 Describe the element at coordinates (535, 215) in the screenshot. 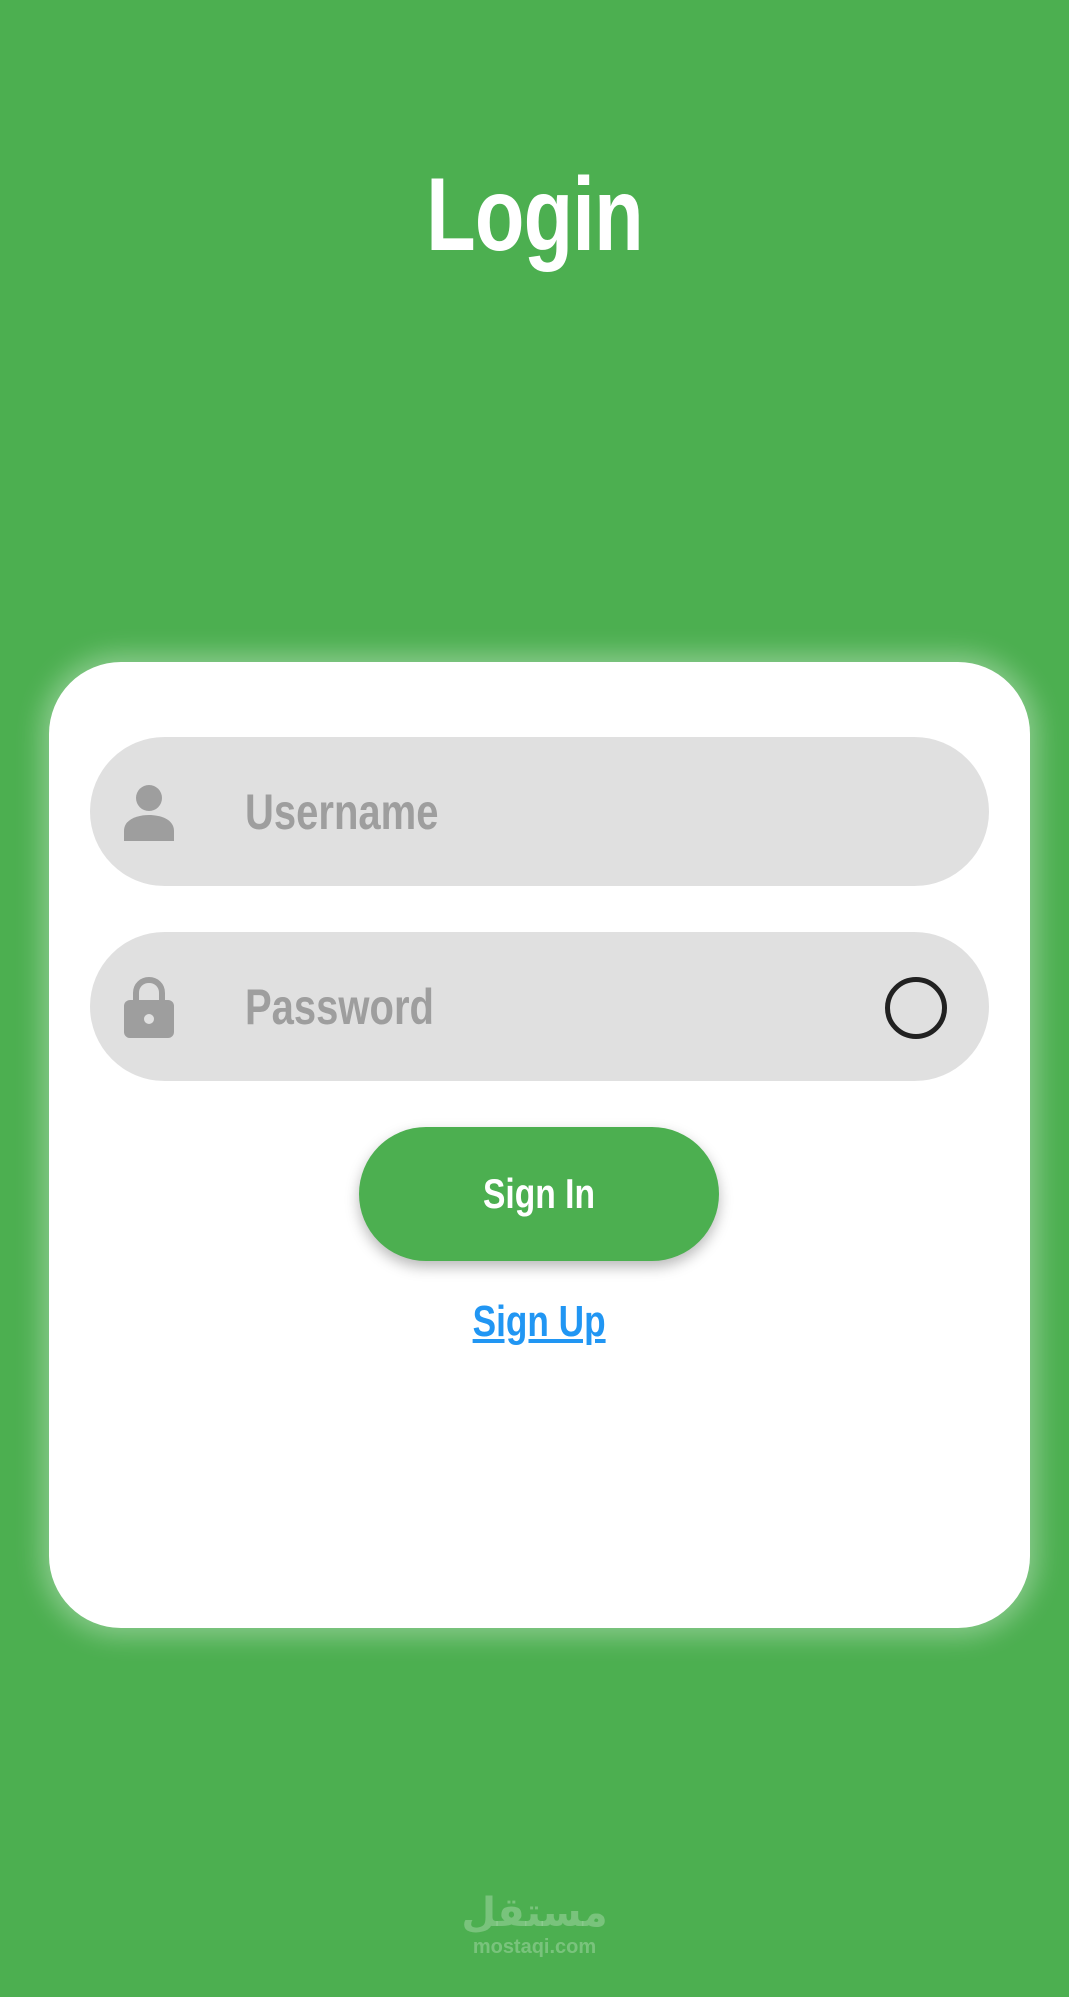

I see `page-title: Login` at that location.